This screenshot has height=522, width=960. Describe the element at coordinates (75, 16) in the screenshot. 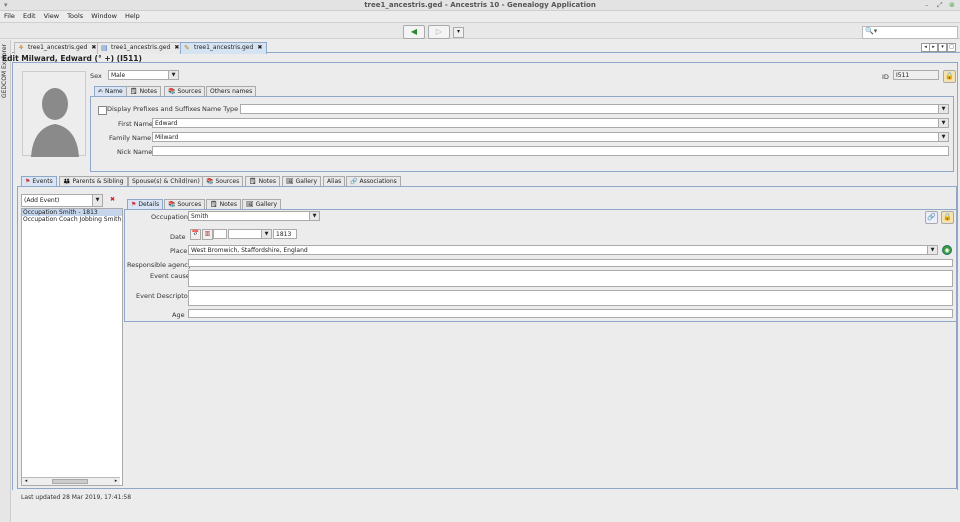

I see `menu-tools: Tools` at that location.